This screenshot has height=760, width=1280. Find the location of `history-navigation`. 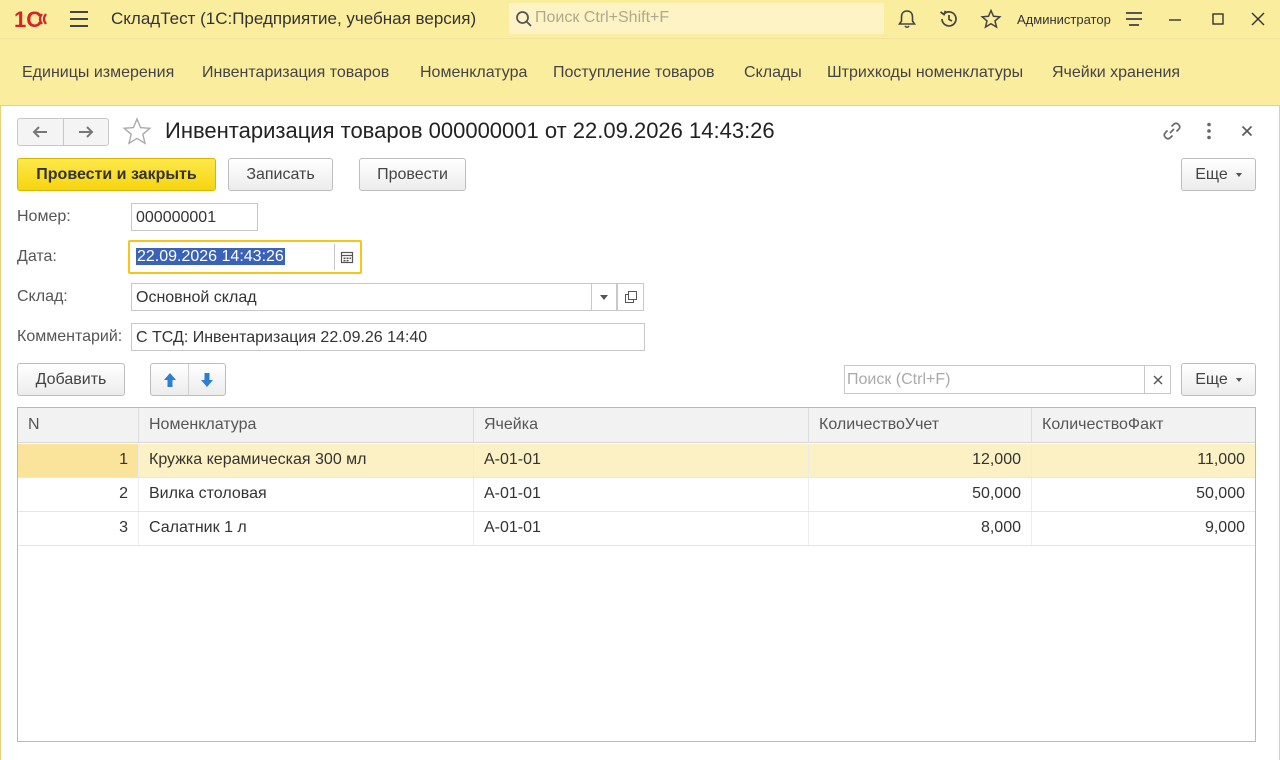

history-navigation is located at coordinates (63, 132).